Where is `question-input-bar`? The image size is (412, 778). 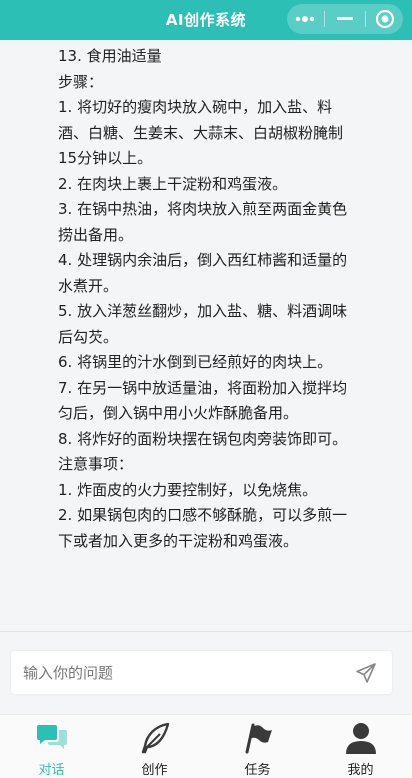
question-input-bar is located at coordinates (201, 672).